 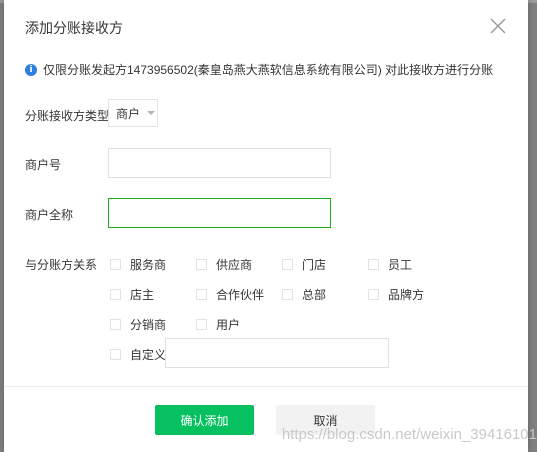 What do you see at coordinates (409, 434) in the screenshot?
I see `watermark: https://blog.csdn.net/weixin_39416101` at bounding box center [409, 434].